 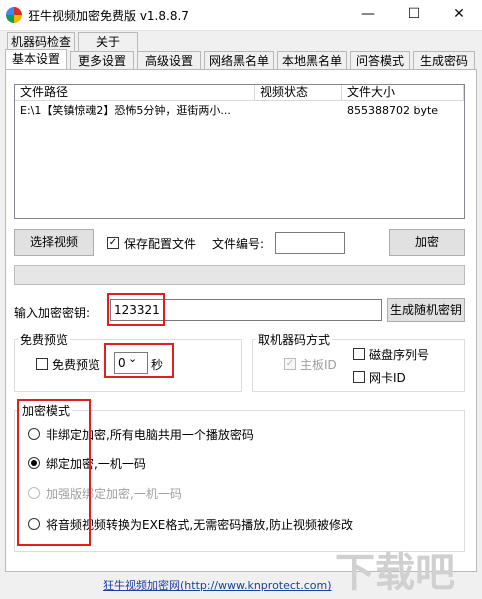 What do you see at coordinates (312, 60) in the screenshot?
I see `tab-local-blacklist: 本地黑名单` at bounding box center [312, 60].